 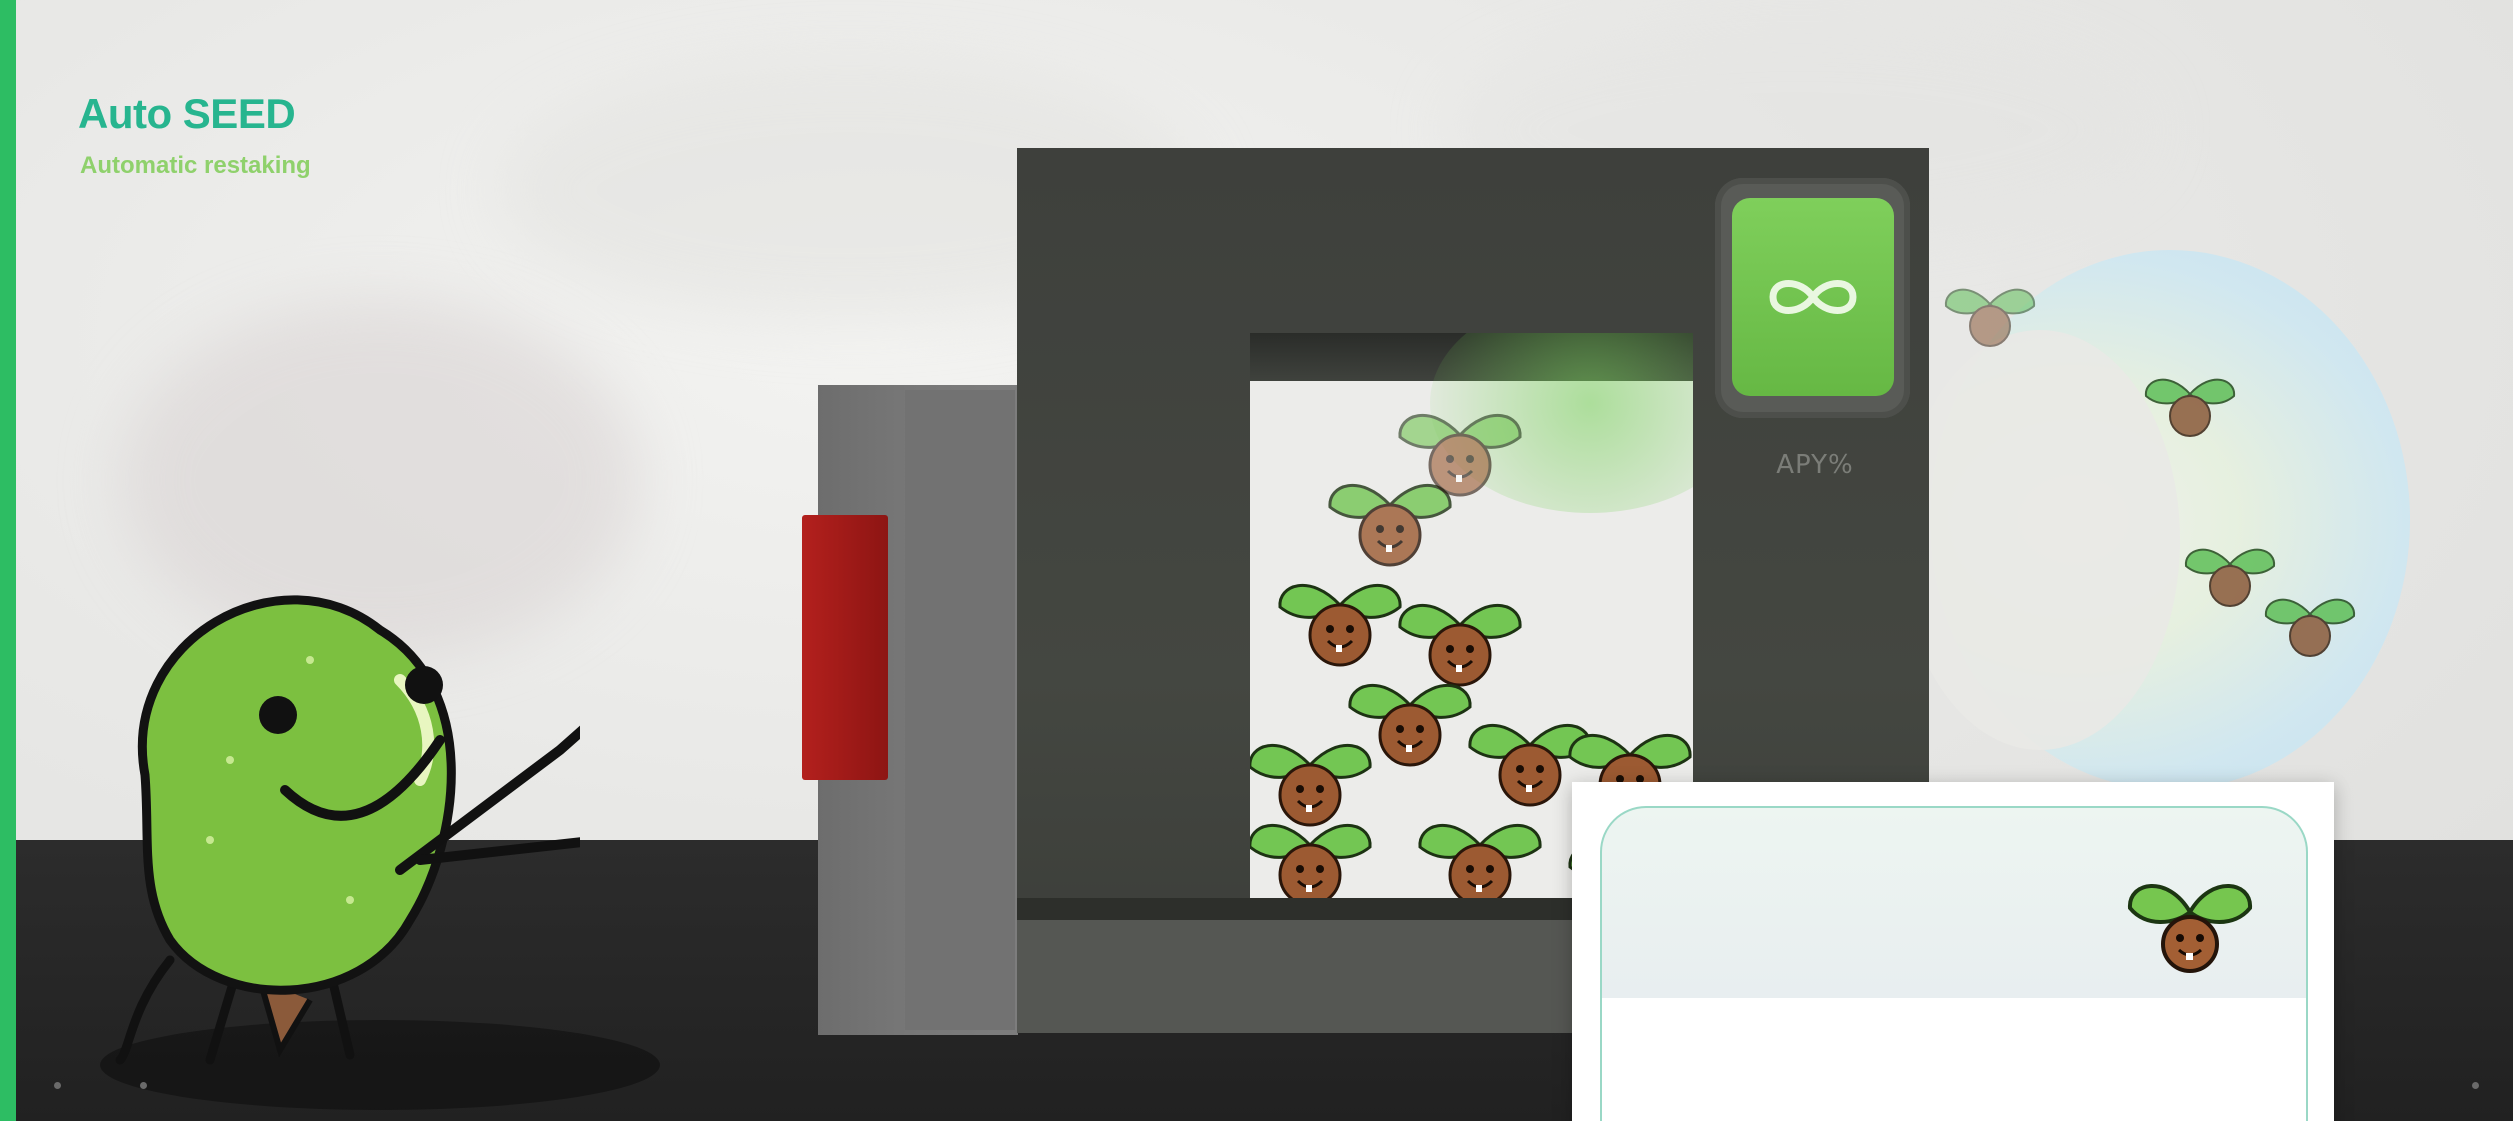 What do you see at coordinates (845, 647) in the screenshot?
I see `red-lever-button` at bounding box center [845, 647].